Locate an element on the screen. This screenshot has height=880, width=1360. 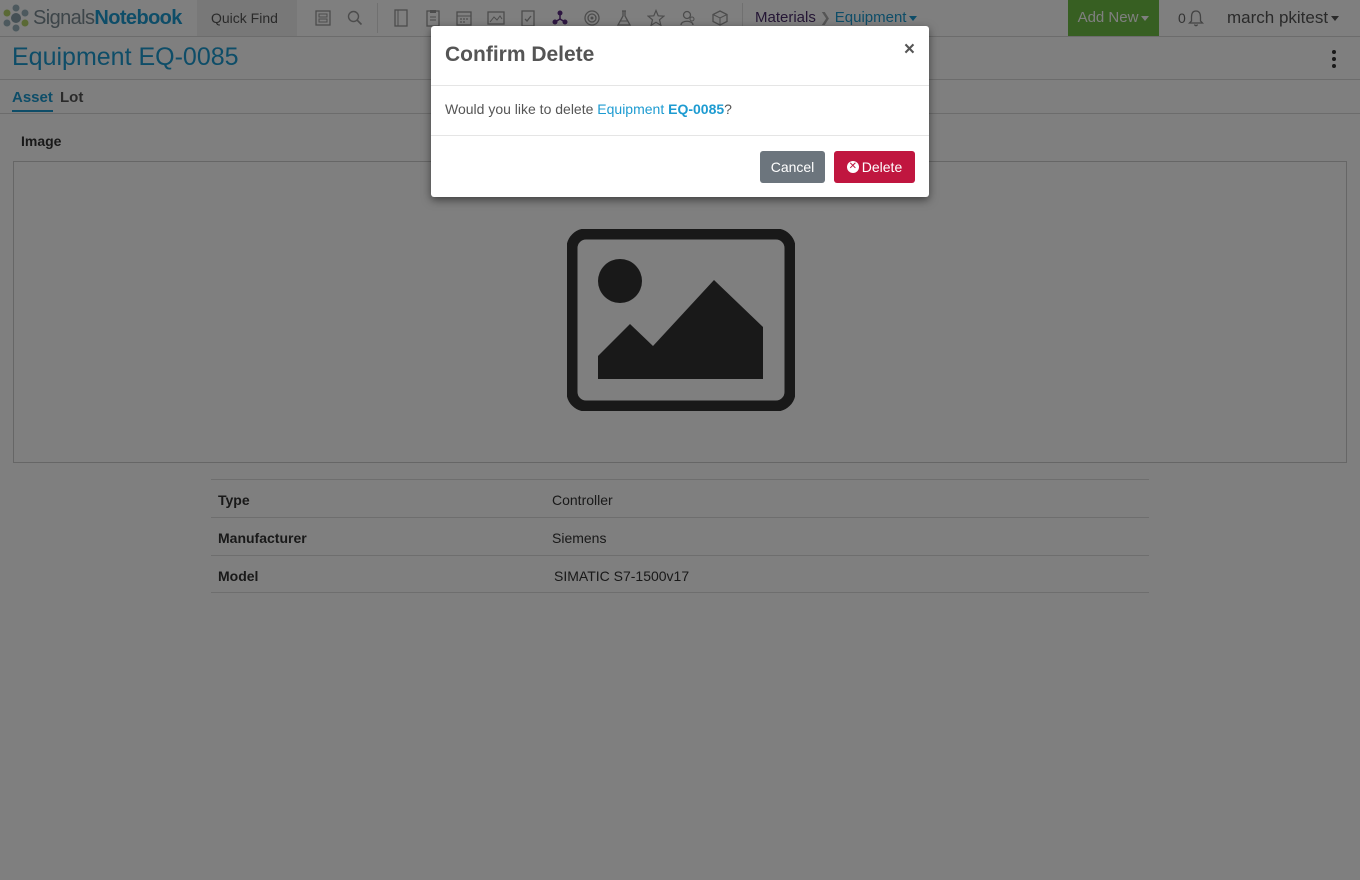
question-mark: ? is located at coordinates (728, 109).